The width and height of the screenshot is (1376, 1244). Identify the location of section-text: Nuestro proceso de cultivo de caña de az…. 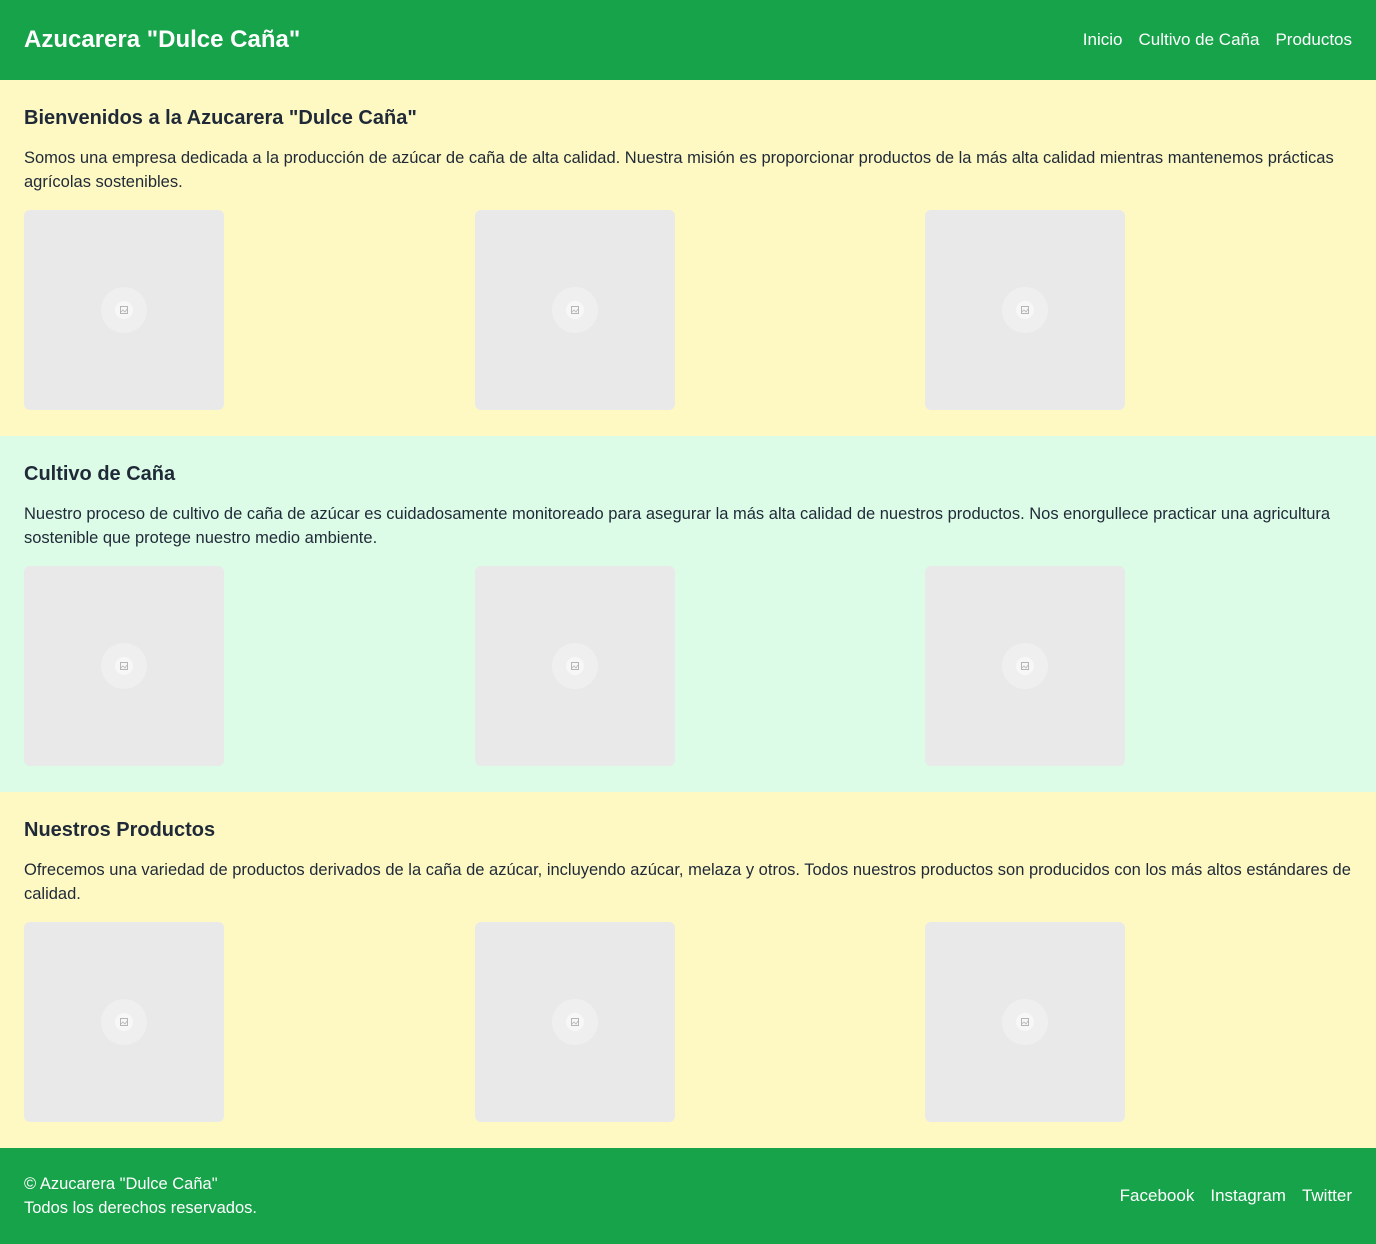
(677, 526).